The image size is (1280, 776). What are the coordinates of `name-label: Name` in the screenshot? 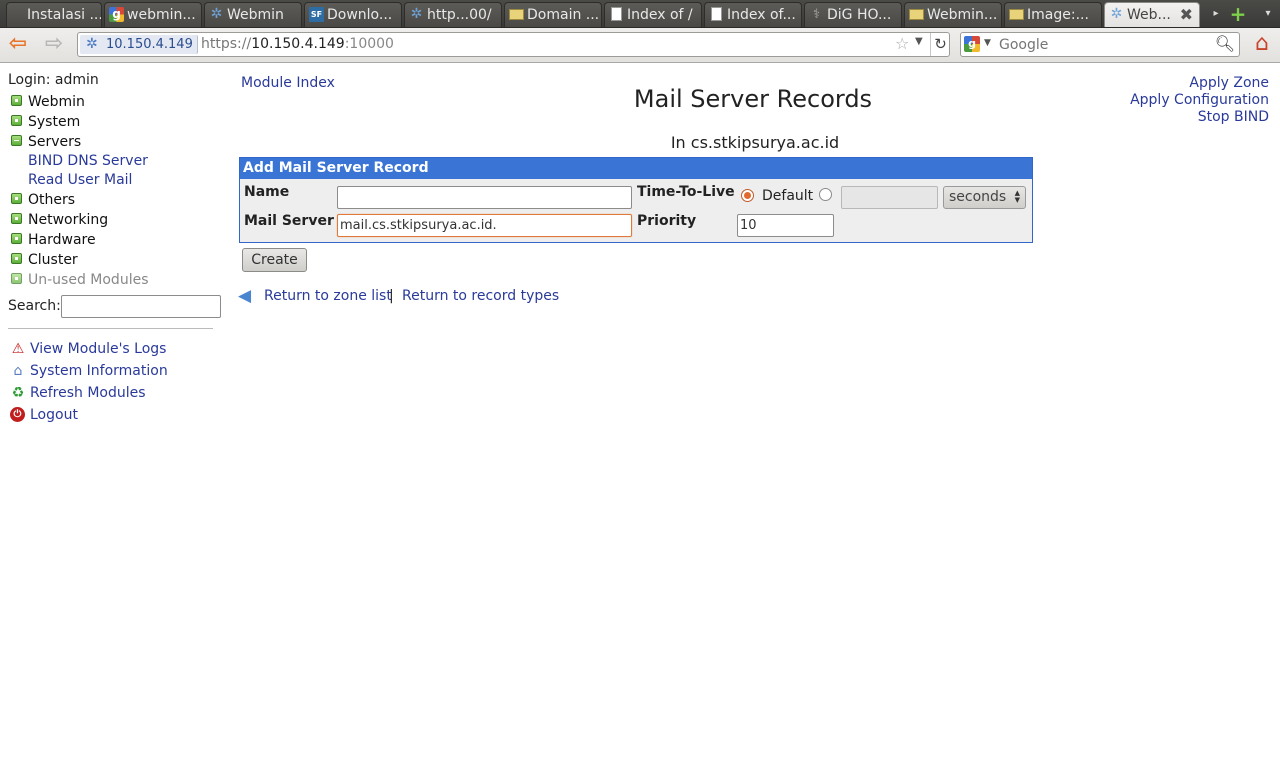 It's located at (267, 192).